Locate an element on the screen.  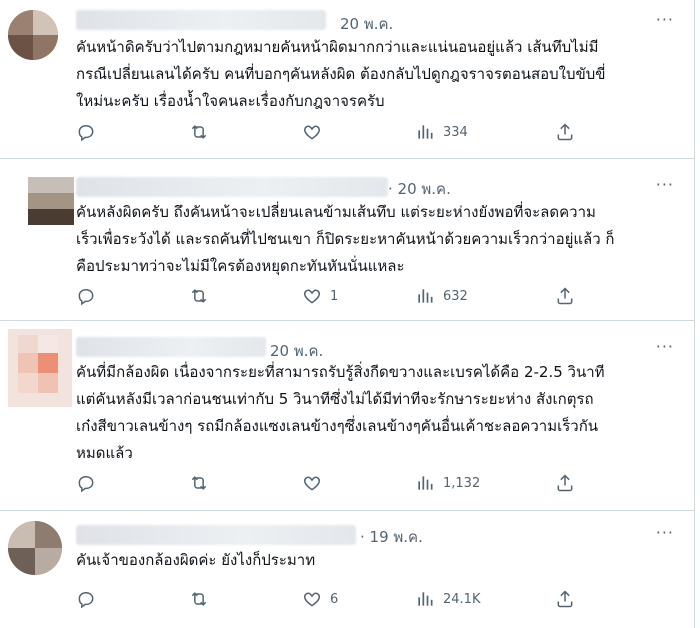
like-count: 1 is located at coordinates (334, 296).